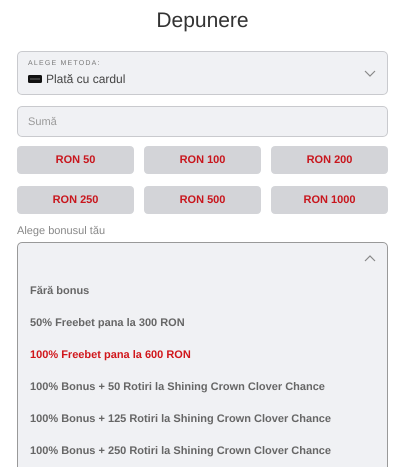 The width and height of the screenshot is (405, 467). I want to click on bonus-option: 100% Bonus + 125 Rotiri la Shining Crown Clover Chance, so click(181, 419).